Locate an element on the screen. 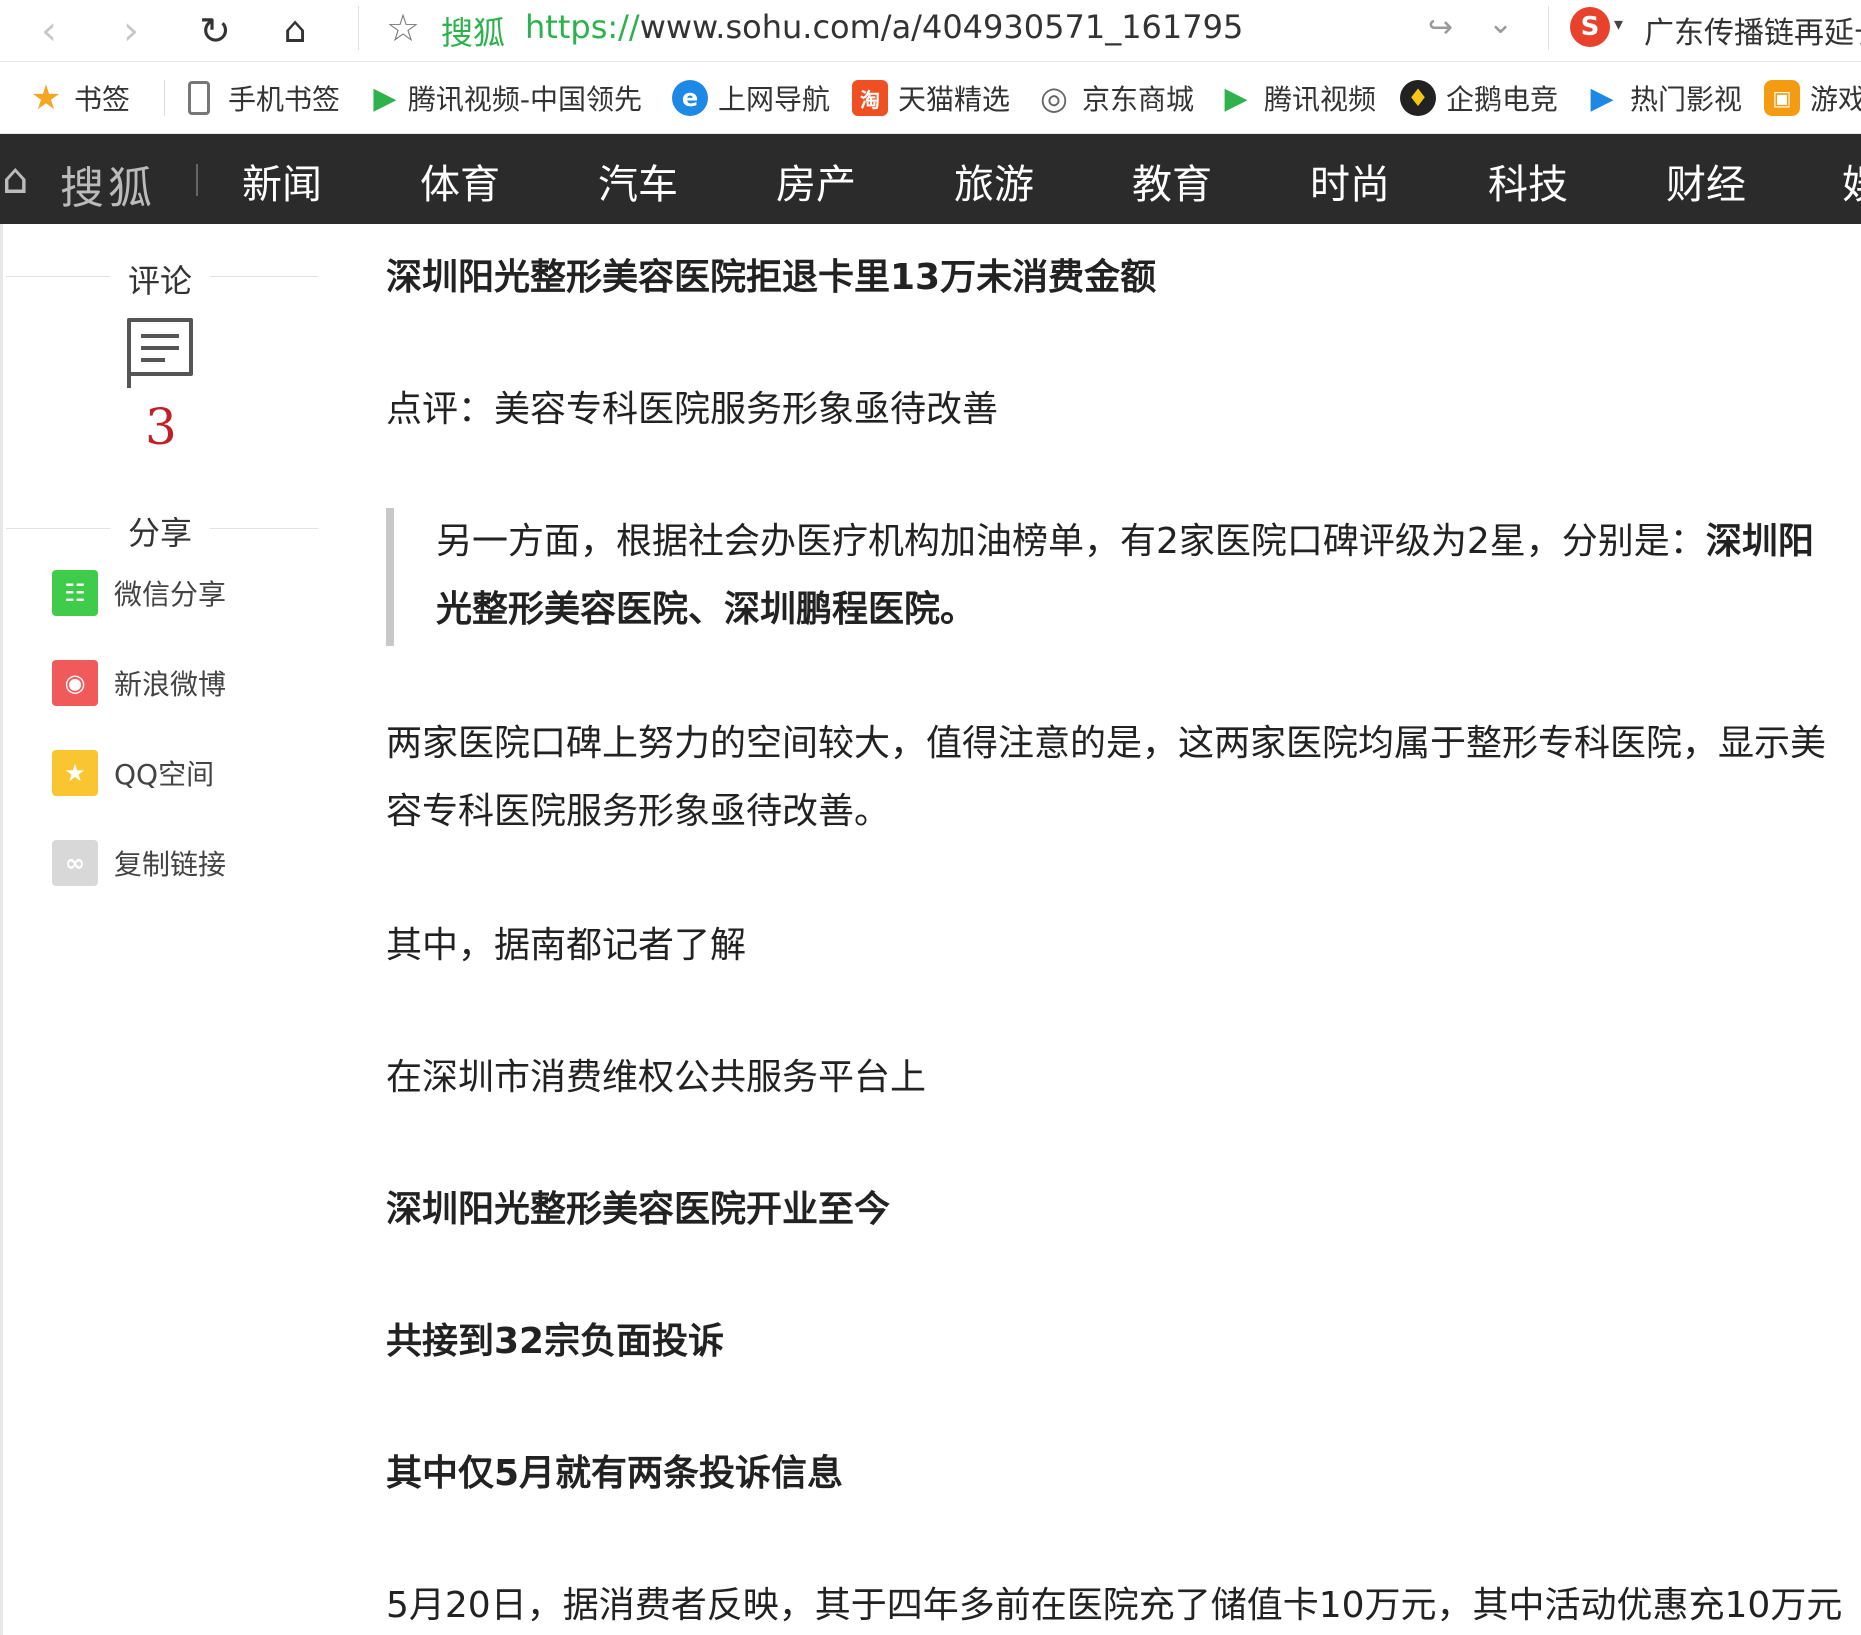  share-section-title: 分享 is located at coordinates (160, 530).